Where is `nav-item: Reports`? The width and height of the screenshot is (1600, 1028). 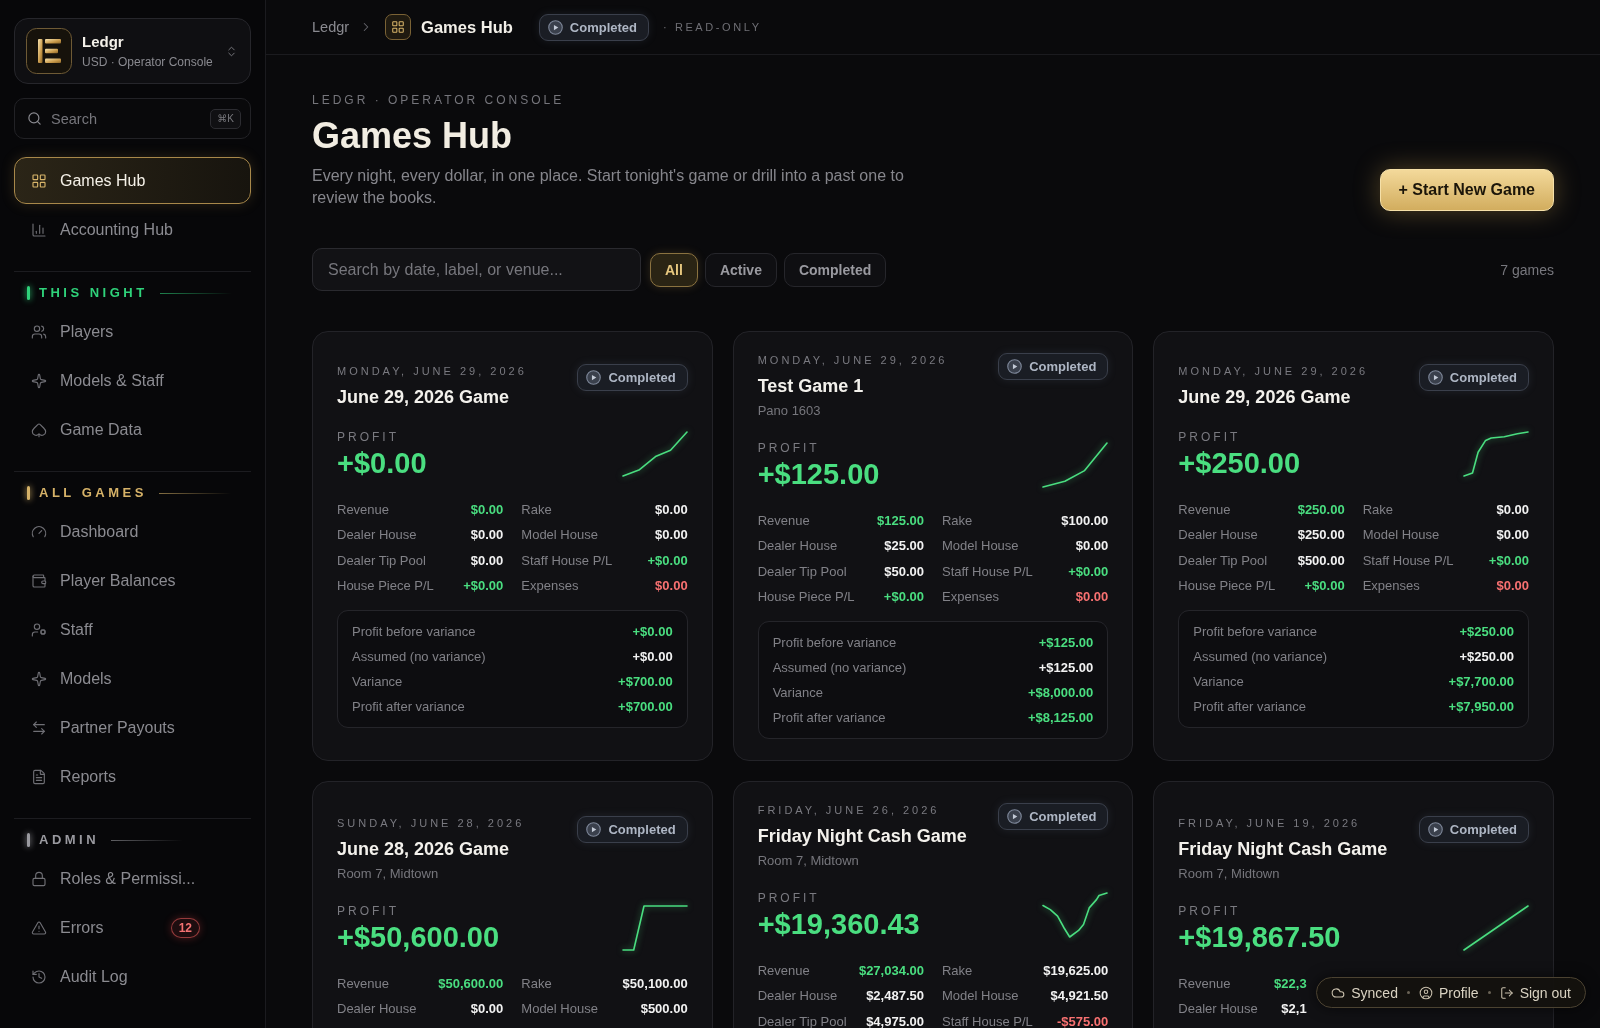 nav-item: Reports is located at coordinates (132, 776).